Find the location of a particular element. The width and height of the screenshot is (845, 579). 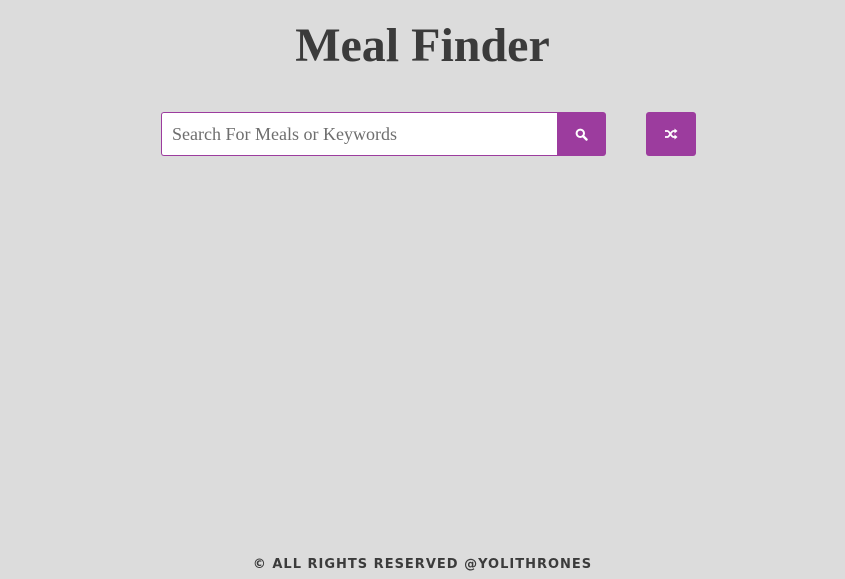

footer-copyright: © ALL RIGHTS RESERVED @YOLITHRONES is located at coordinates (422, 564).